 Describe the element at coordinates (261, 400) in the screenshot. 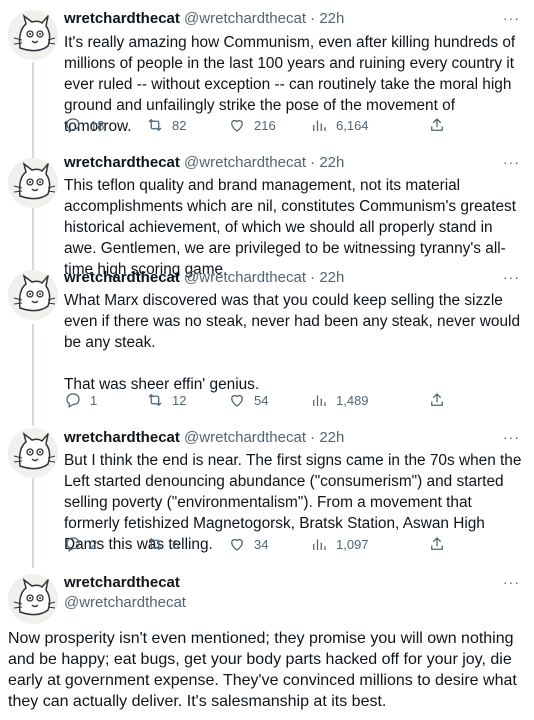

I see `like-count: 54` at that location.